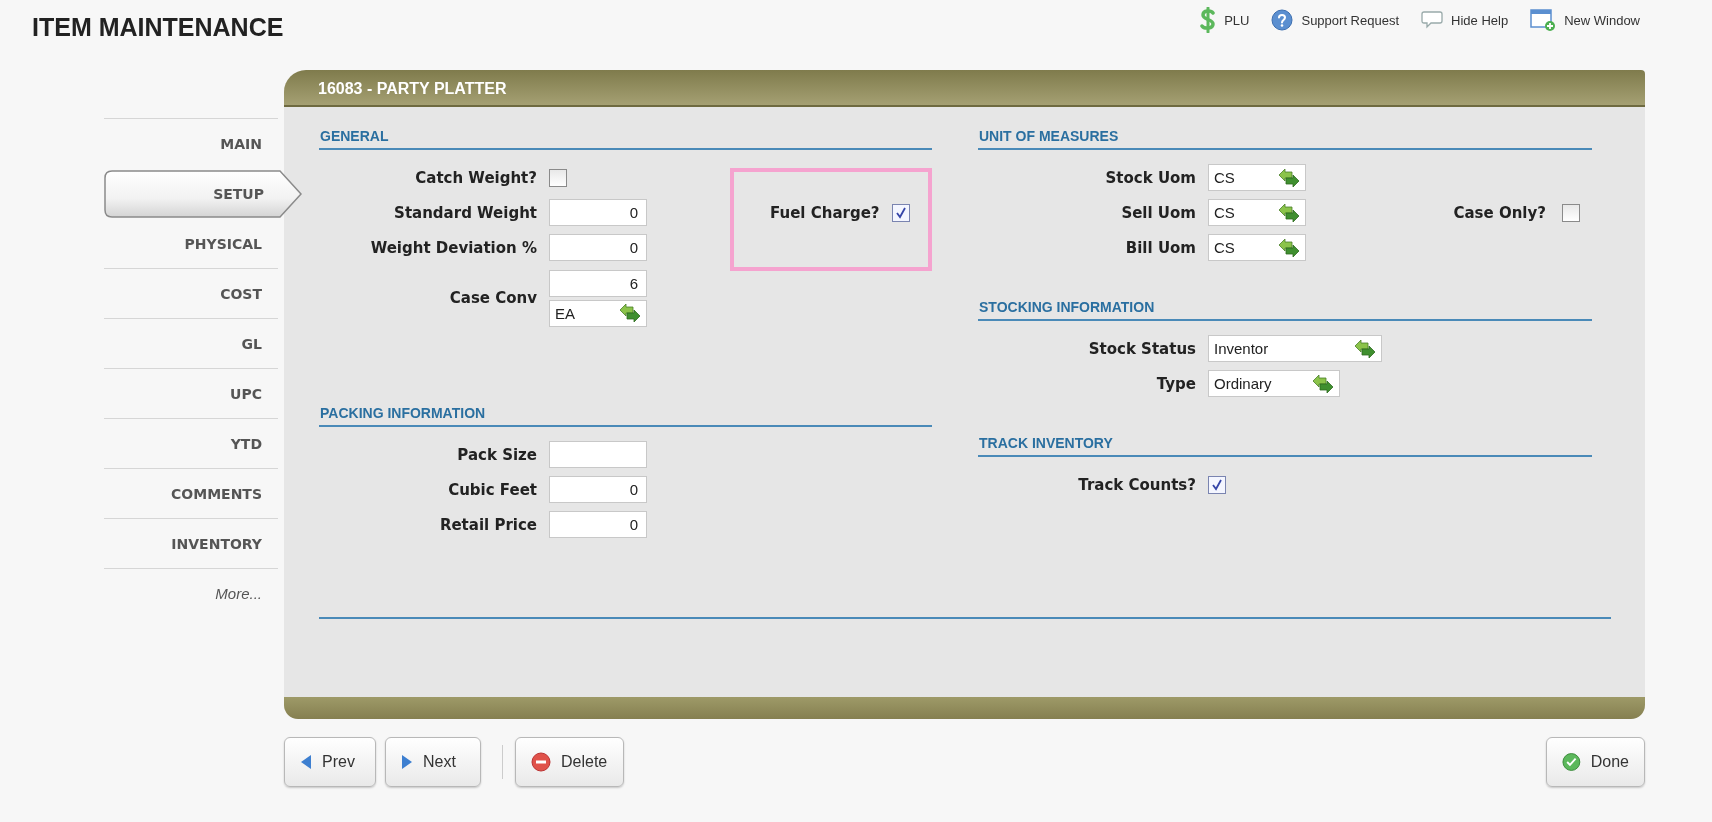 The width and height of the screenshot is (1712, 822). What do you see at coordinates (598, 454) in the screenshot?
I see `input-field` at bounding box center [598, 454].